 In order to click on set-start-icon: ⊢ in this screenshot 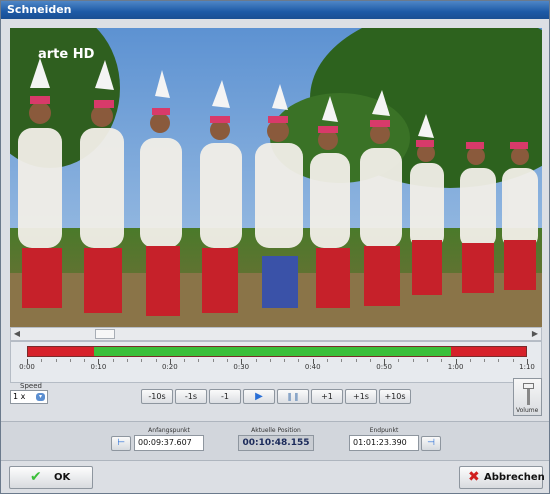, I will do `click(121, 443)`.